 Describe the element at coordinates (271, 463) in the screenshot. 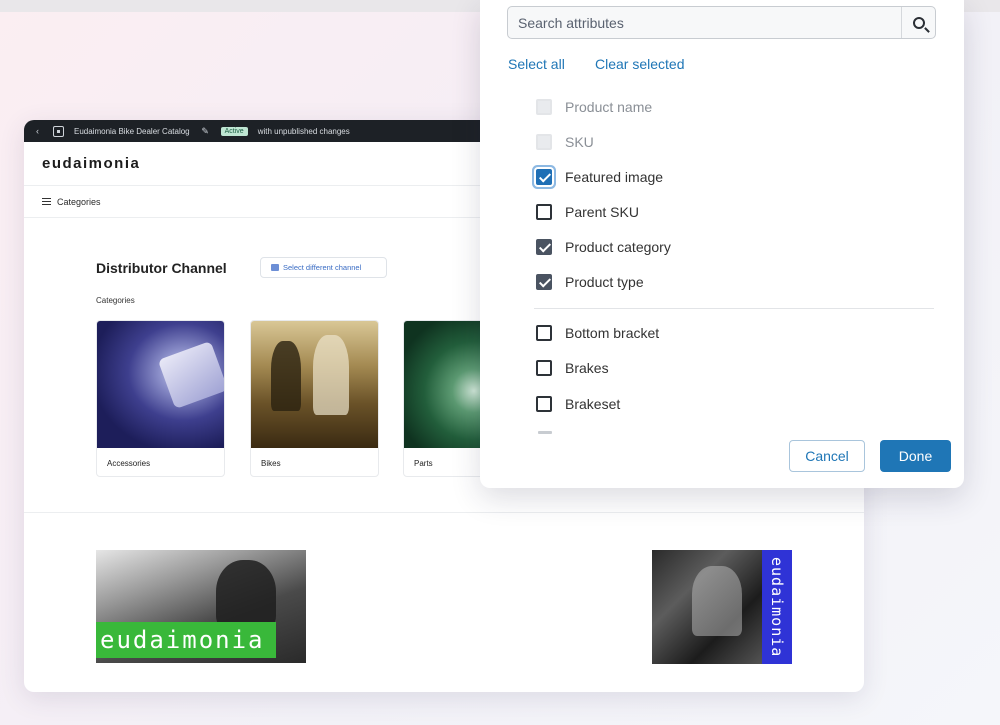

I see `category-label: Bikes` at that location.